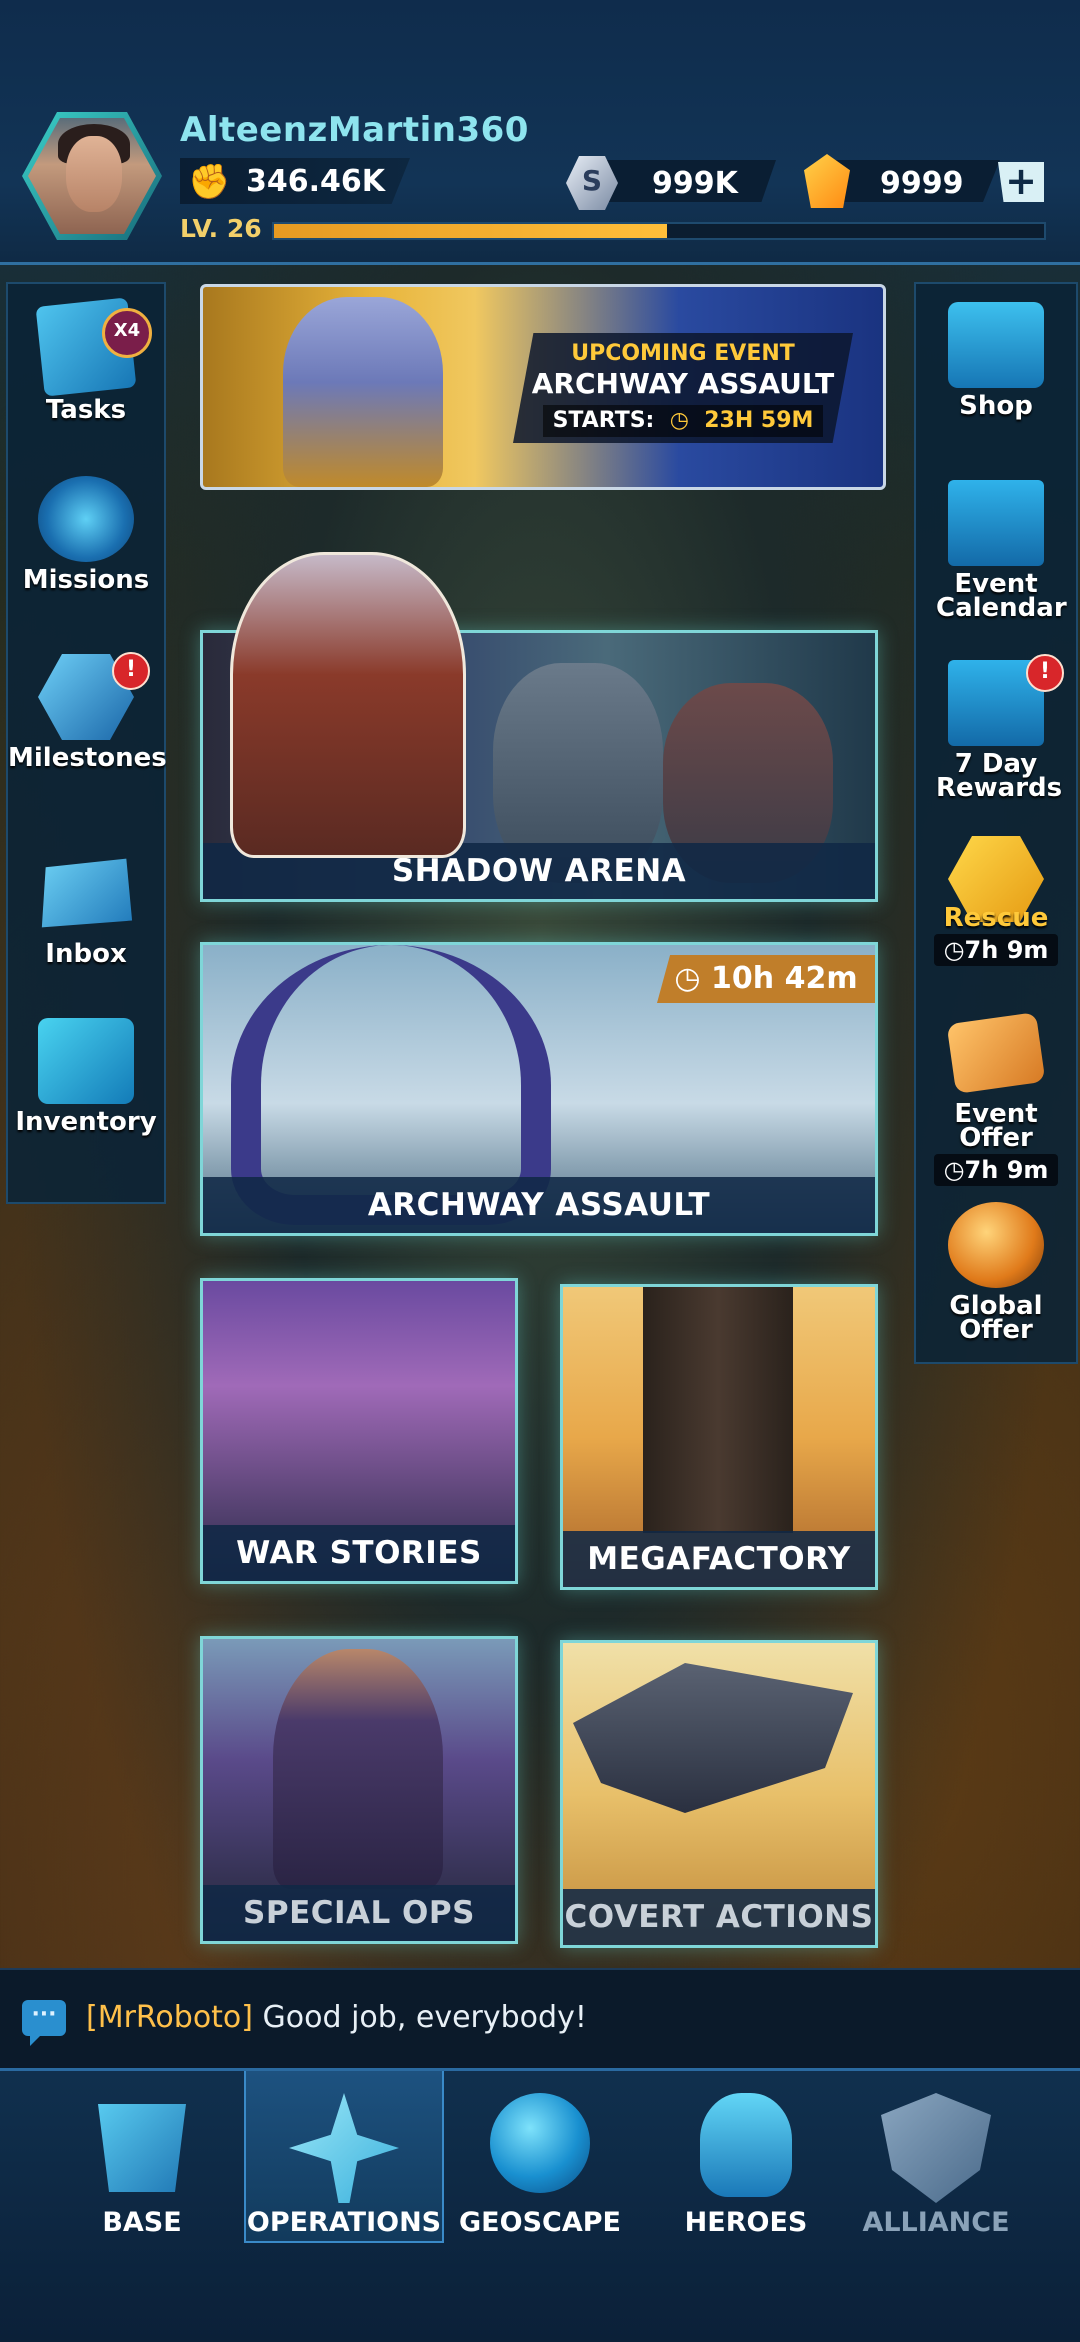 Image resolution: width=1080 pixels, height=2342 pixels. What do you see at coordinates (344, 2222) in the screenshot?
I see `nav-operations-label: OPERATIONS` at bounding box center [344, 2222].